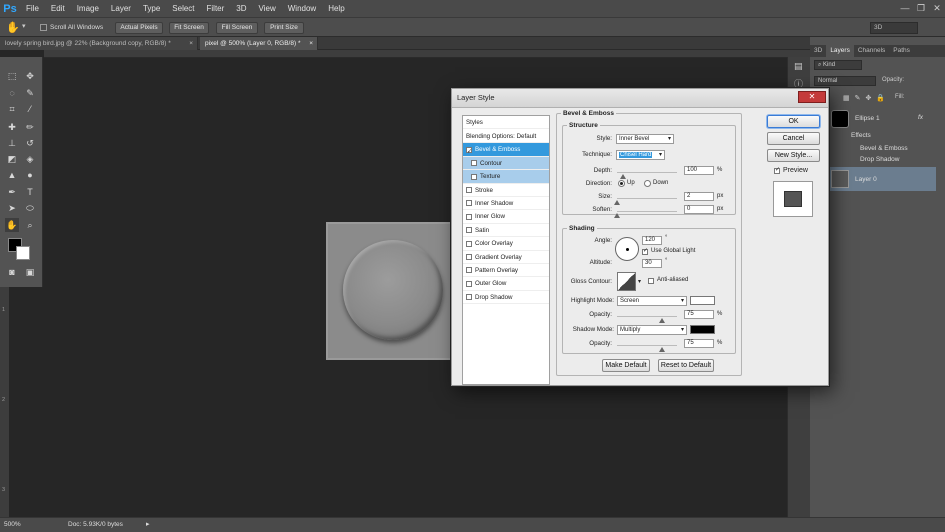  Describe the element at coordinates (838, 65) in the screenshot. I see `kind-filter-select: ⌕ Kind` at that location.